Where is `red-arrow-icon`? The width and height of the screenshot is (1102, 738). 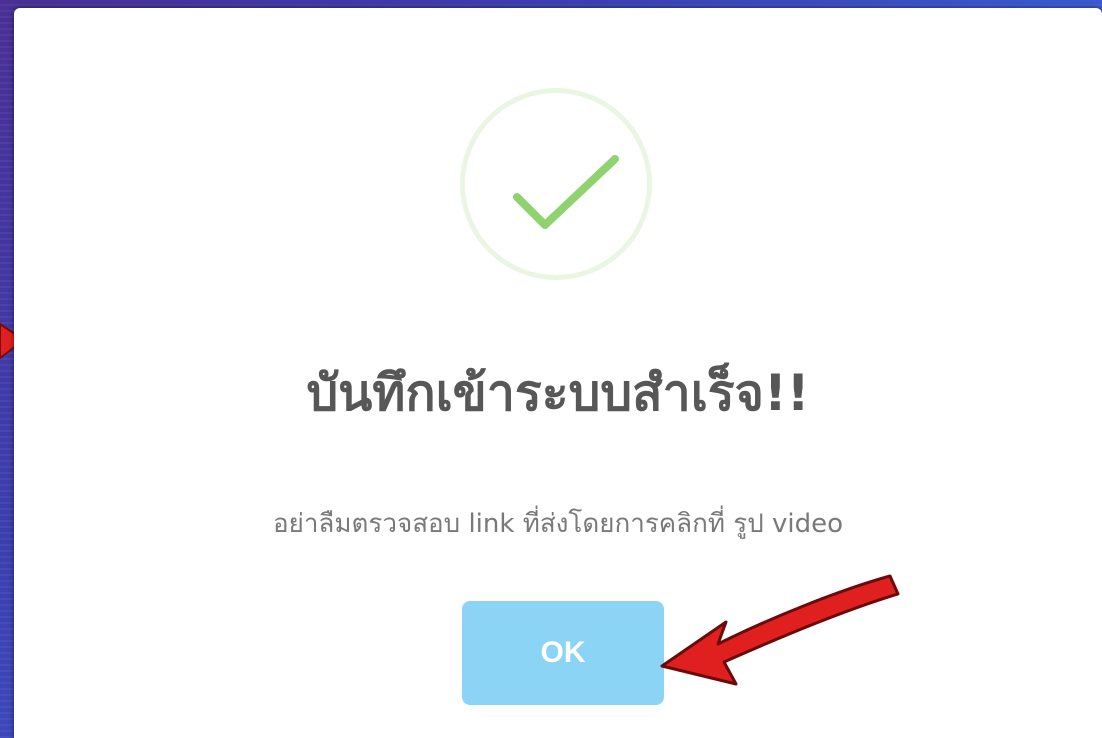
red-arrow-icon is located at coordinates (780, 630).